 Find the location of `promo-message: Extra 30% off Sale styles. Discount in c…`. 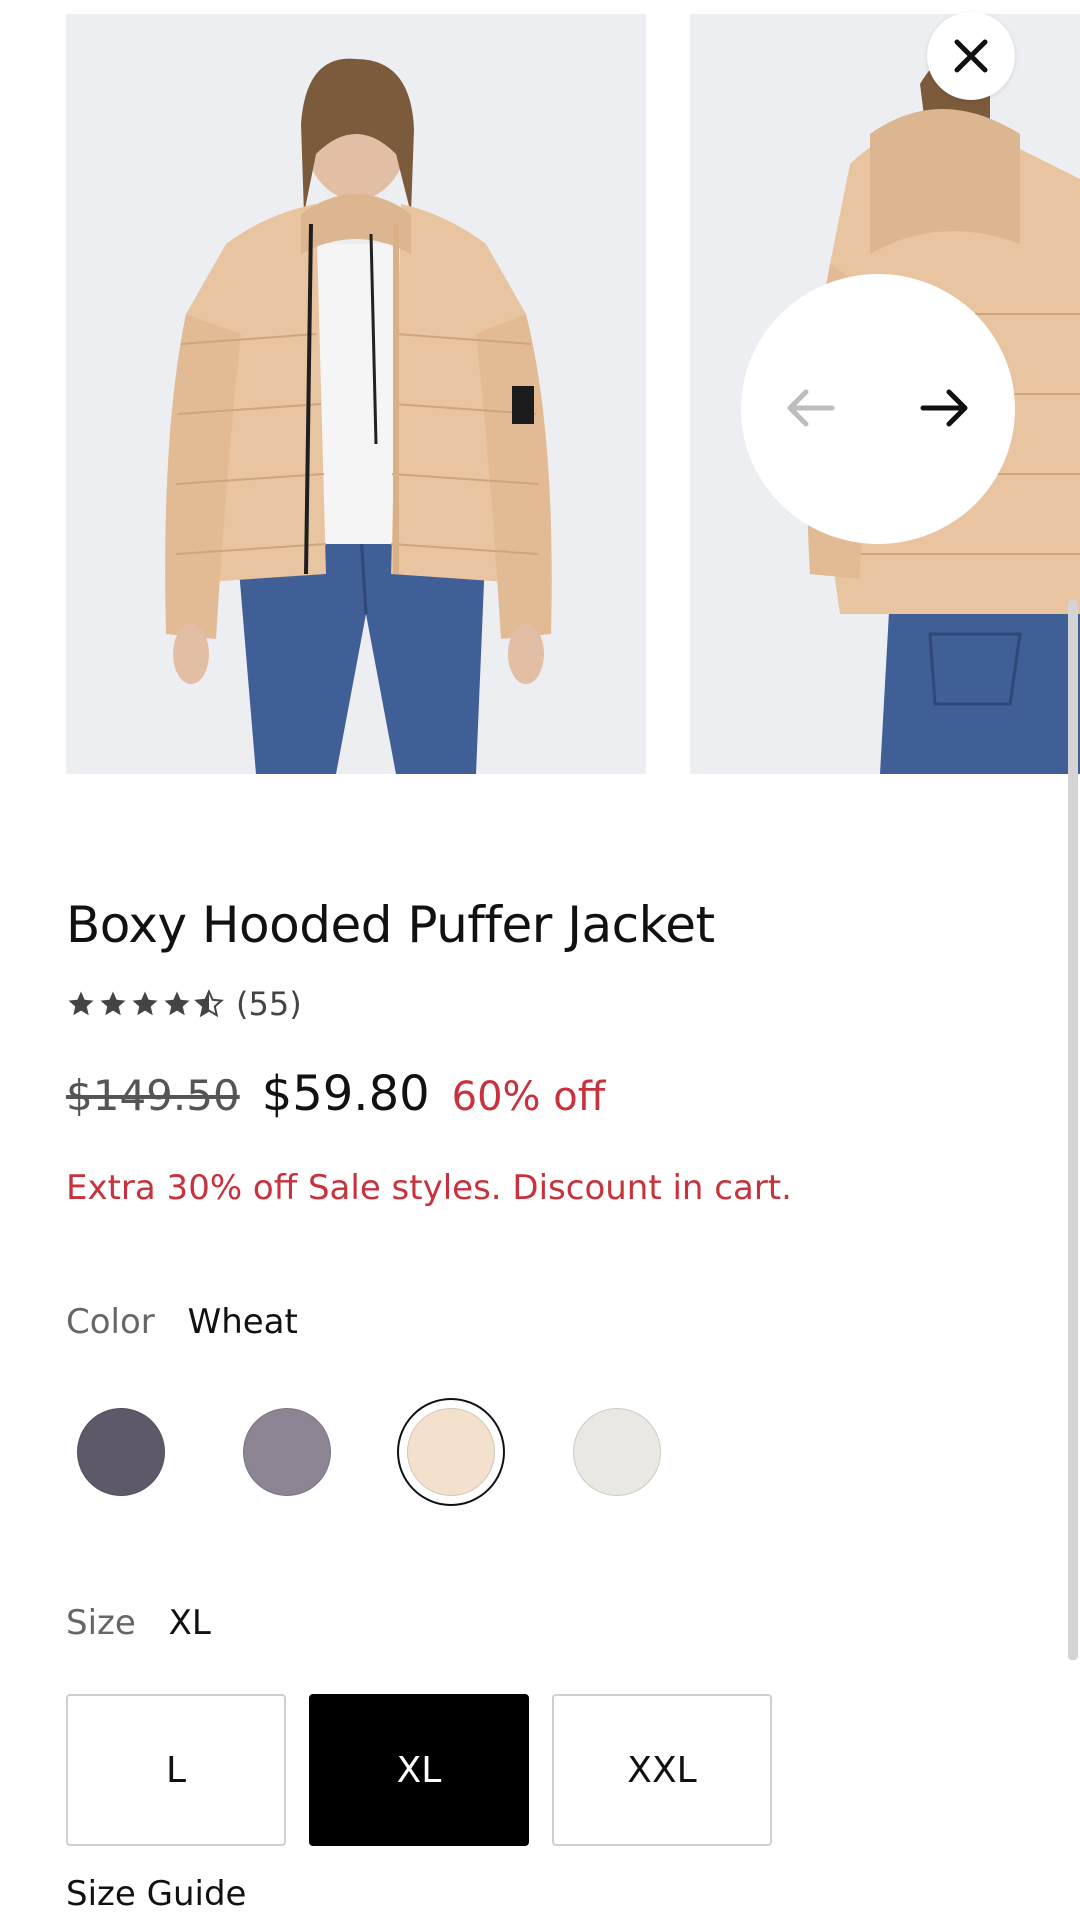

promo-message: Extra 30% off Sale styles. Discount in c… is located at coordinates (429, 1188).